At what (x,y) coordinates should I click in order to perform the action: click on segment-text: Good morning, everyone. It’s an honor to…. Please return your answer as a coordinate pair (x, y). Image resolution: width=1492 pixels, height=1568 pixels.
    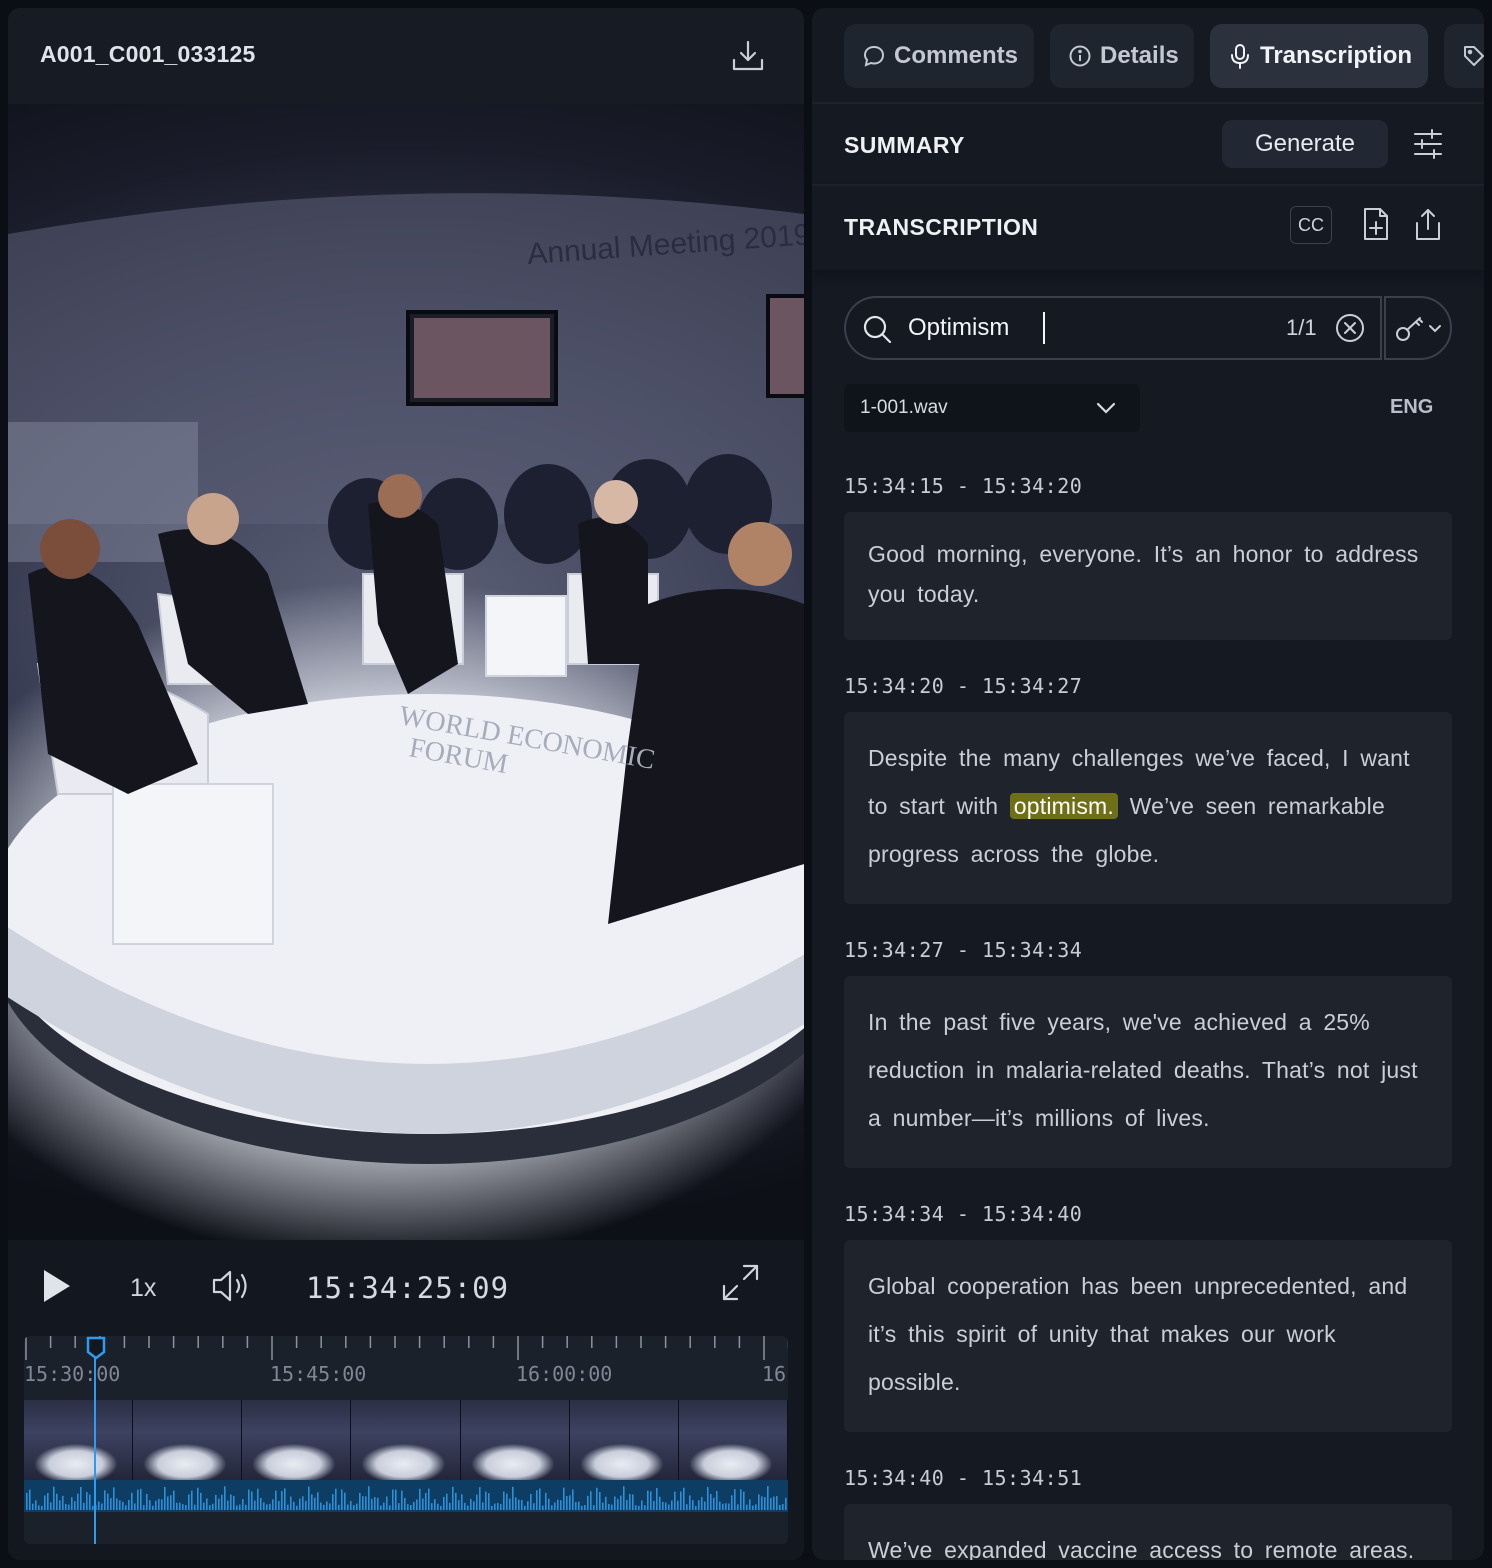
    Looking at the image, I should click on (1143, 574).